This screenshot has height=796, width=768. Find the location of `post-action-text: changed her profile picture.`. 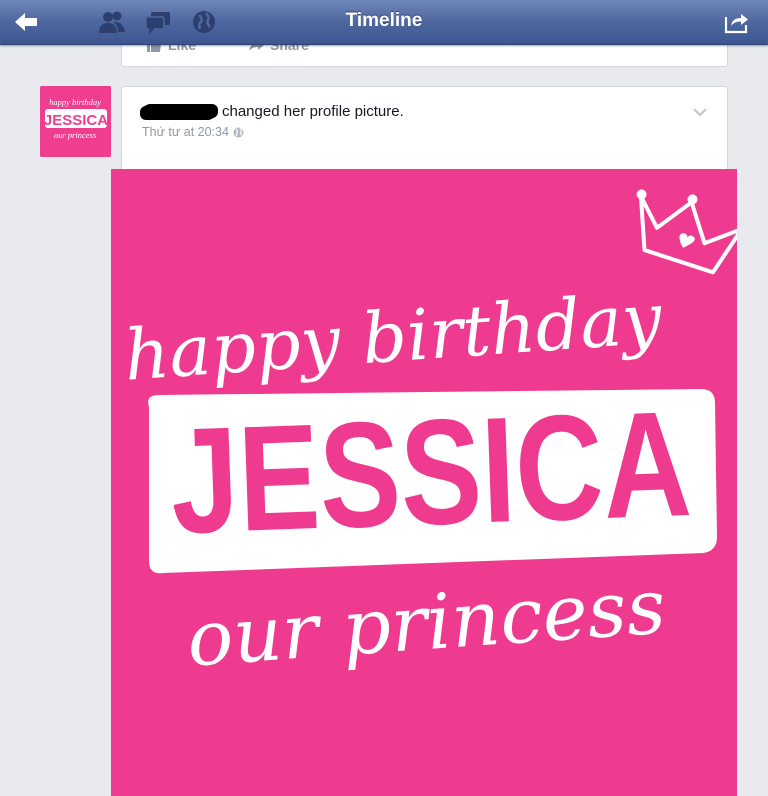

post-action-text: changed her profile picture. is located at coordinates (313, 111).